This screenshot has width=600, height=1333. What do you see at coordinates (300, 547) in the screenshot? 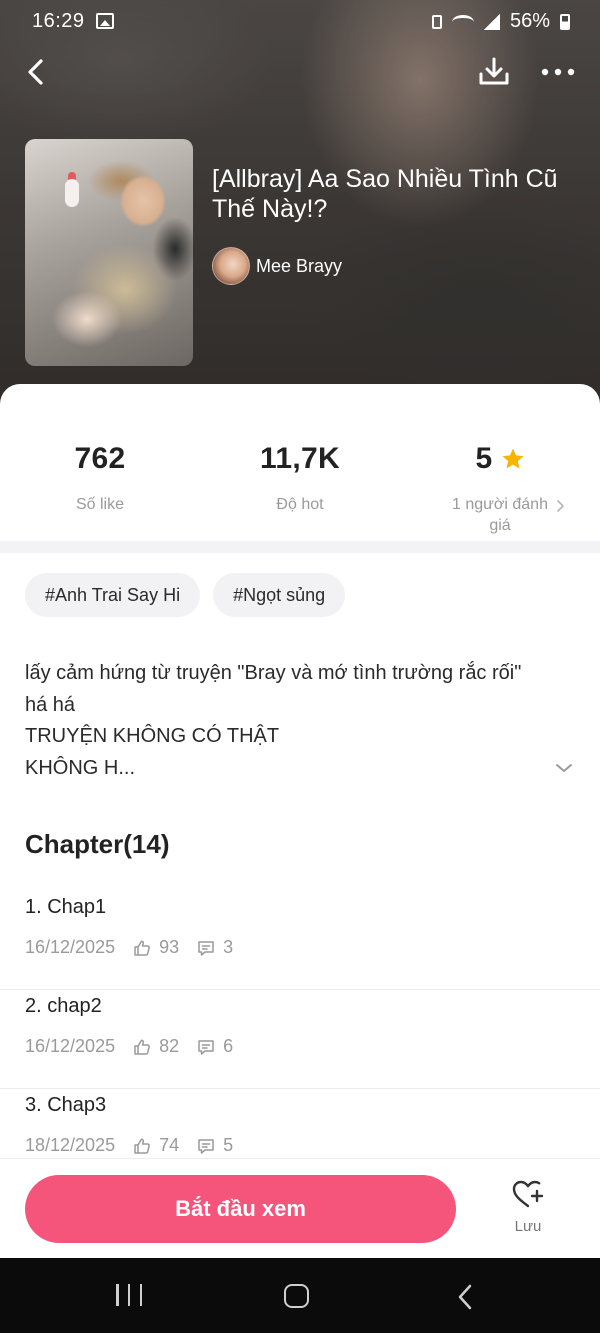
I see `section-divider` at bounding box center [300, 547].